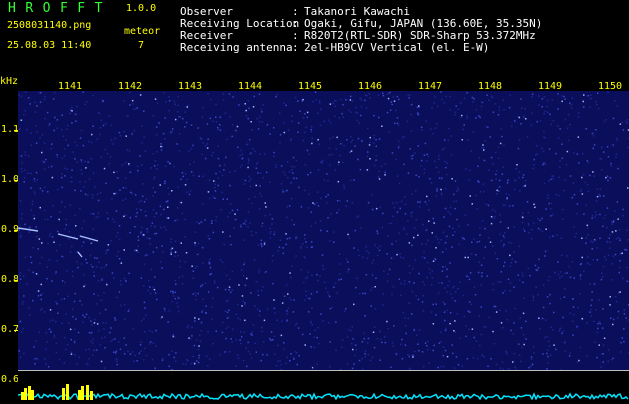  What do you see at coordinates (141, 45) in the screenshot?
I see `meteor-count: 7` at bounding box center [141, 45].